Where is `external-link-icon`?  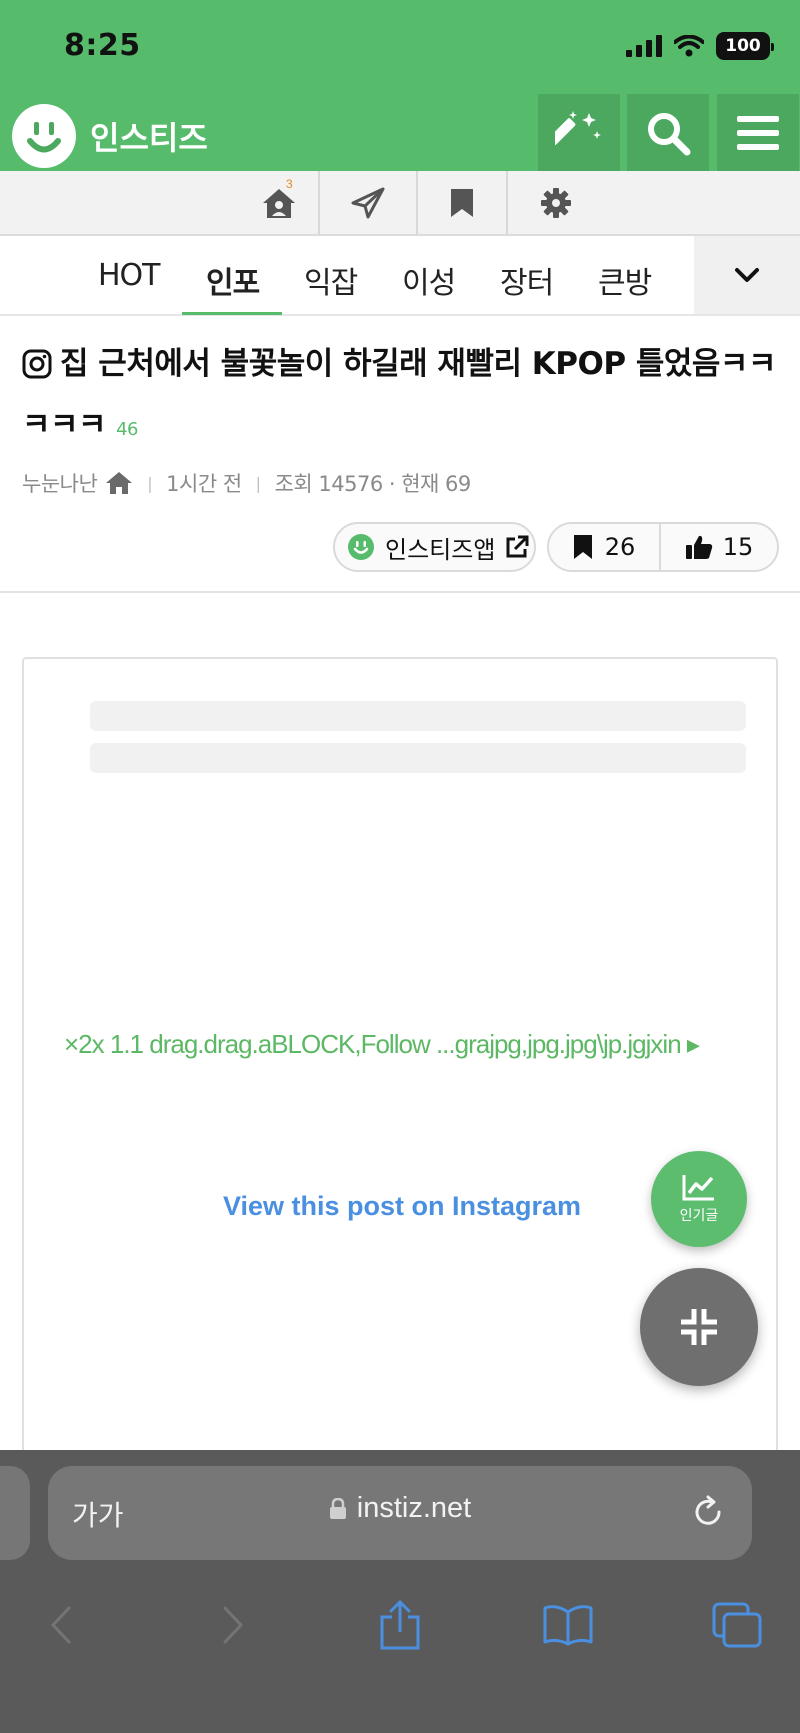
external-link-icon is located at coordinates (517, 546).